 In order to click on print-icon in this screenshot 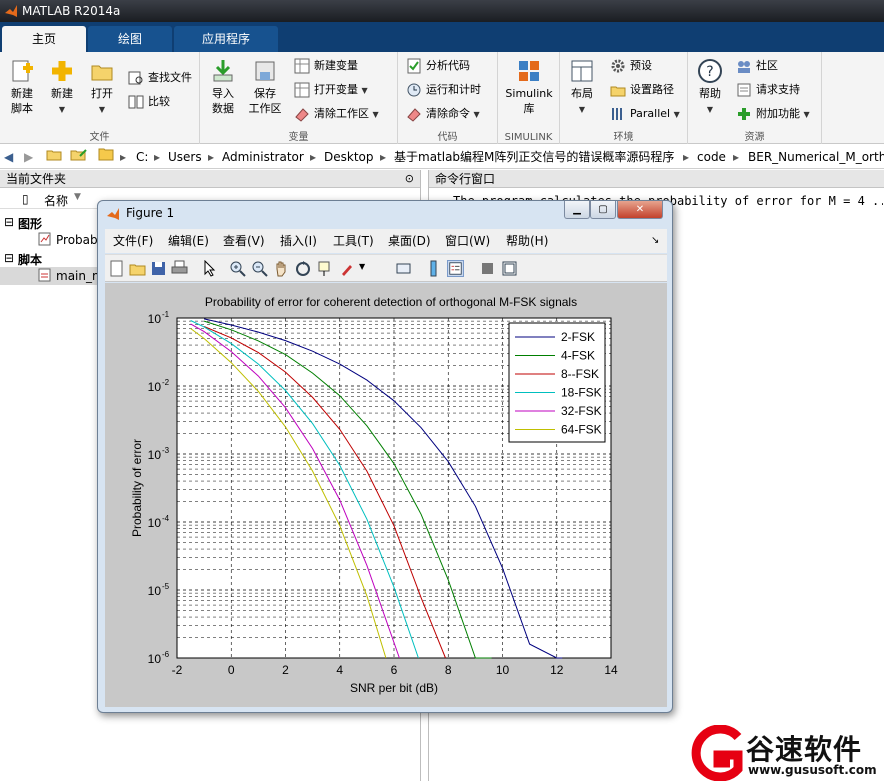, I will do `click(179, 268)`.